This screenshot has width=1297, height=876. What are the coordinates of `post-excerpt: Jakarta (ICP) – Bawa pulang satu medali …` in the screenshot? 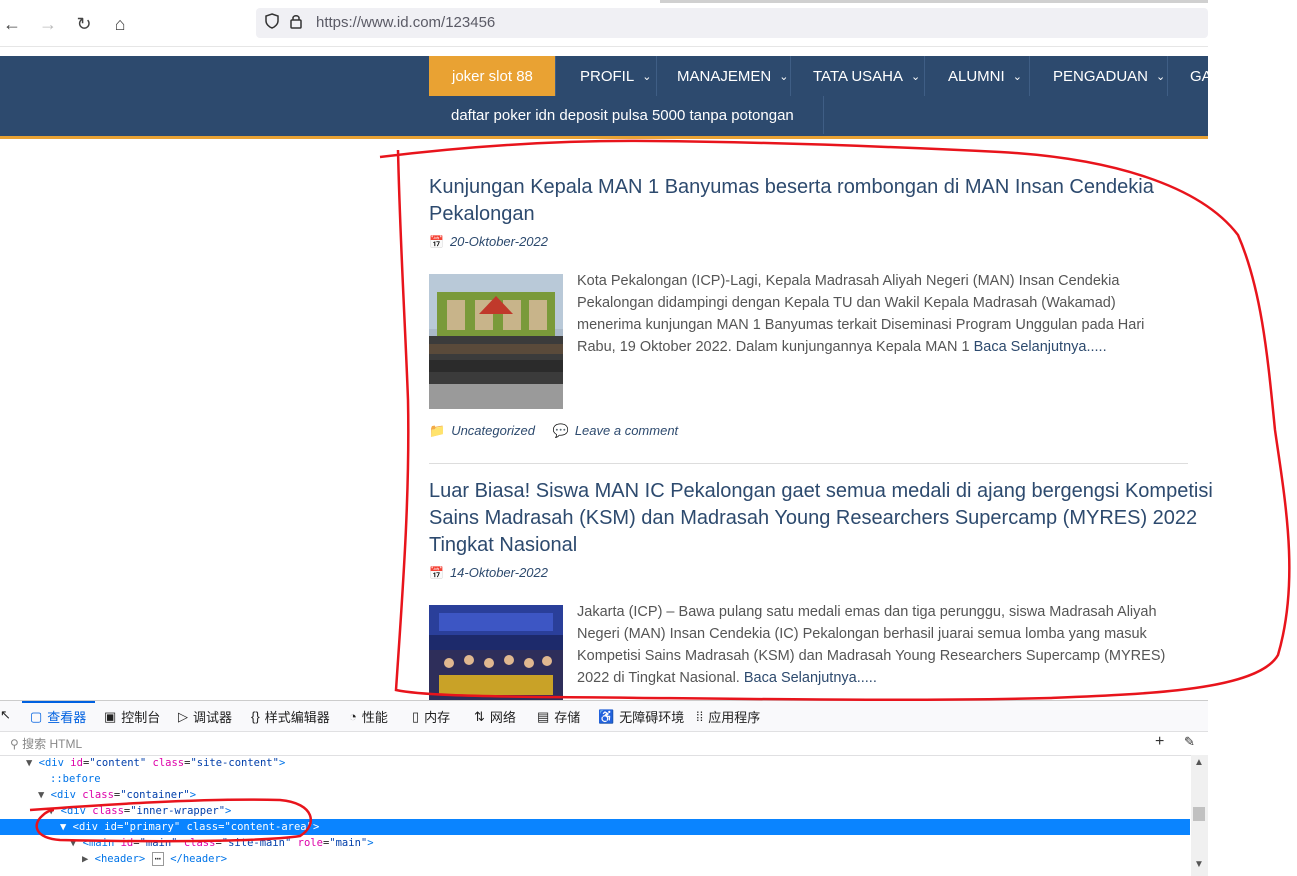 It's located at (877, 645).